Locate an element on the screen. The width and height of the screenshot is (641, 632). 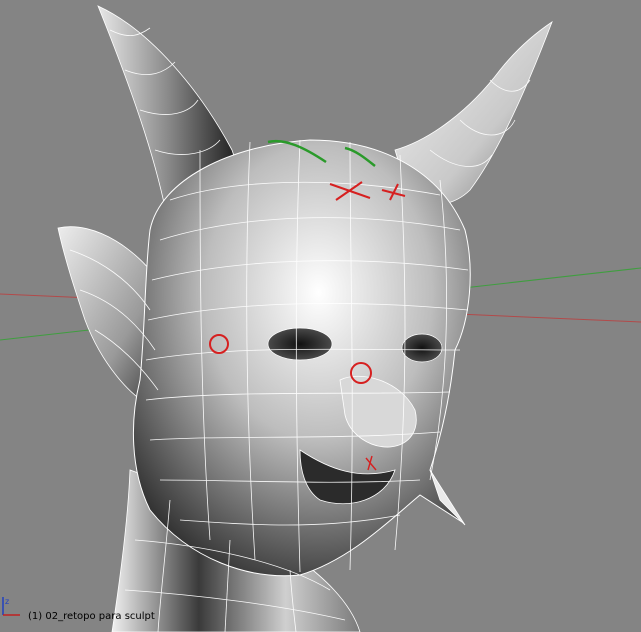
object-name-label: (1) 02_retopo para sculpt is located at coordinates (91, 616).